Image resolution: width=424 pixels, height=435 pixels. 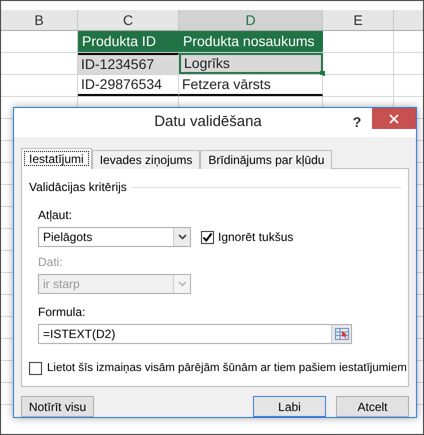 What do you see at coordinates (357, 122) in the screenshot?
I see `help-button: ?` at bounding box center [357, 122].